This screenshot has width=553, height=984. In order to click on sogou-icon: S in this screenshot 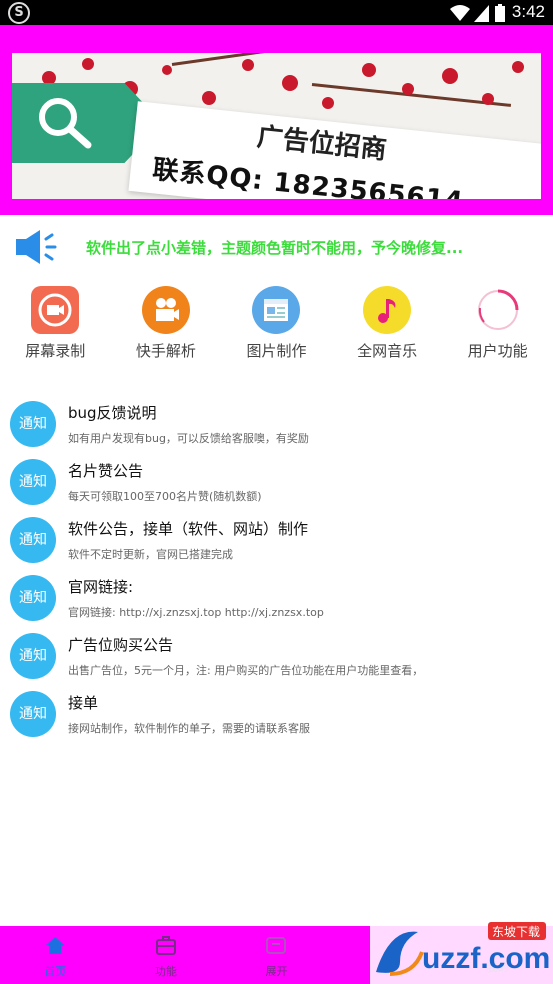, I will do `click(19, 13)`.